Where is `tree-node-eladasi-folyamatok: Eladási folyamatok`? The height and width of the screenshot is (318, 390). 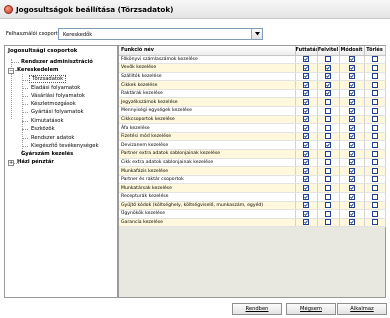 tree-node-eladasi-folyamatok: Eladási folyamatok is located at coordinates (55, 88).